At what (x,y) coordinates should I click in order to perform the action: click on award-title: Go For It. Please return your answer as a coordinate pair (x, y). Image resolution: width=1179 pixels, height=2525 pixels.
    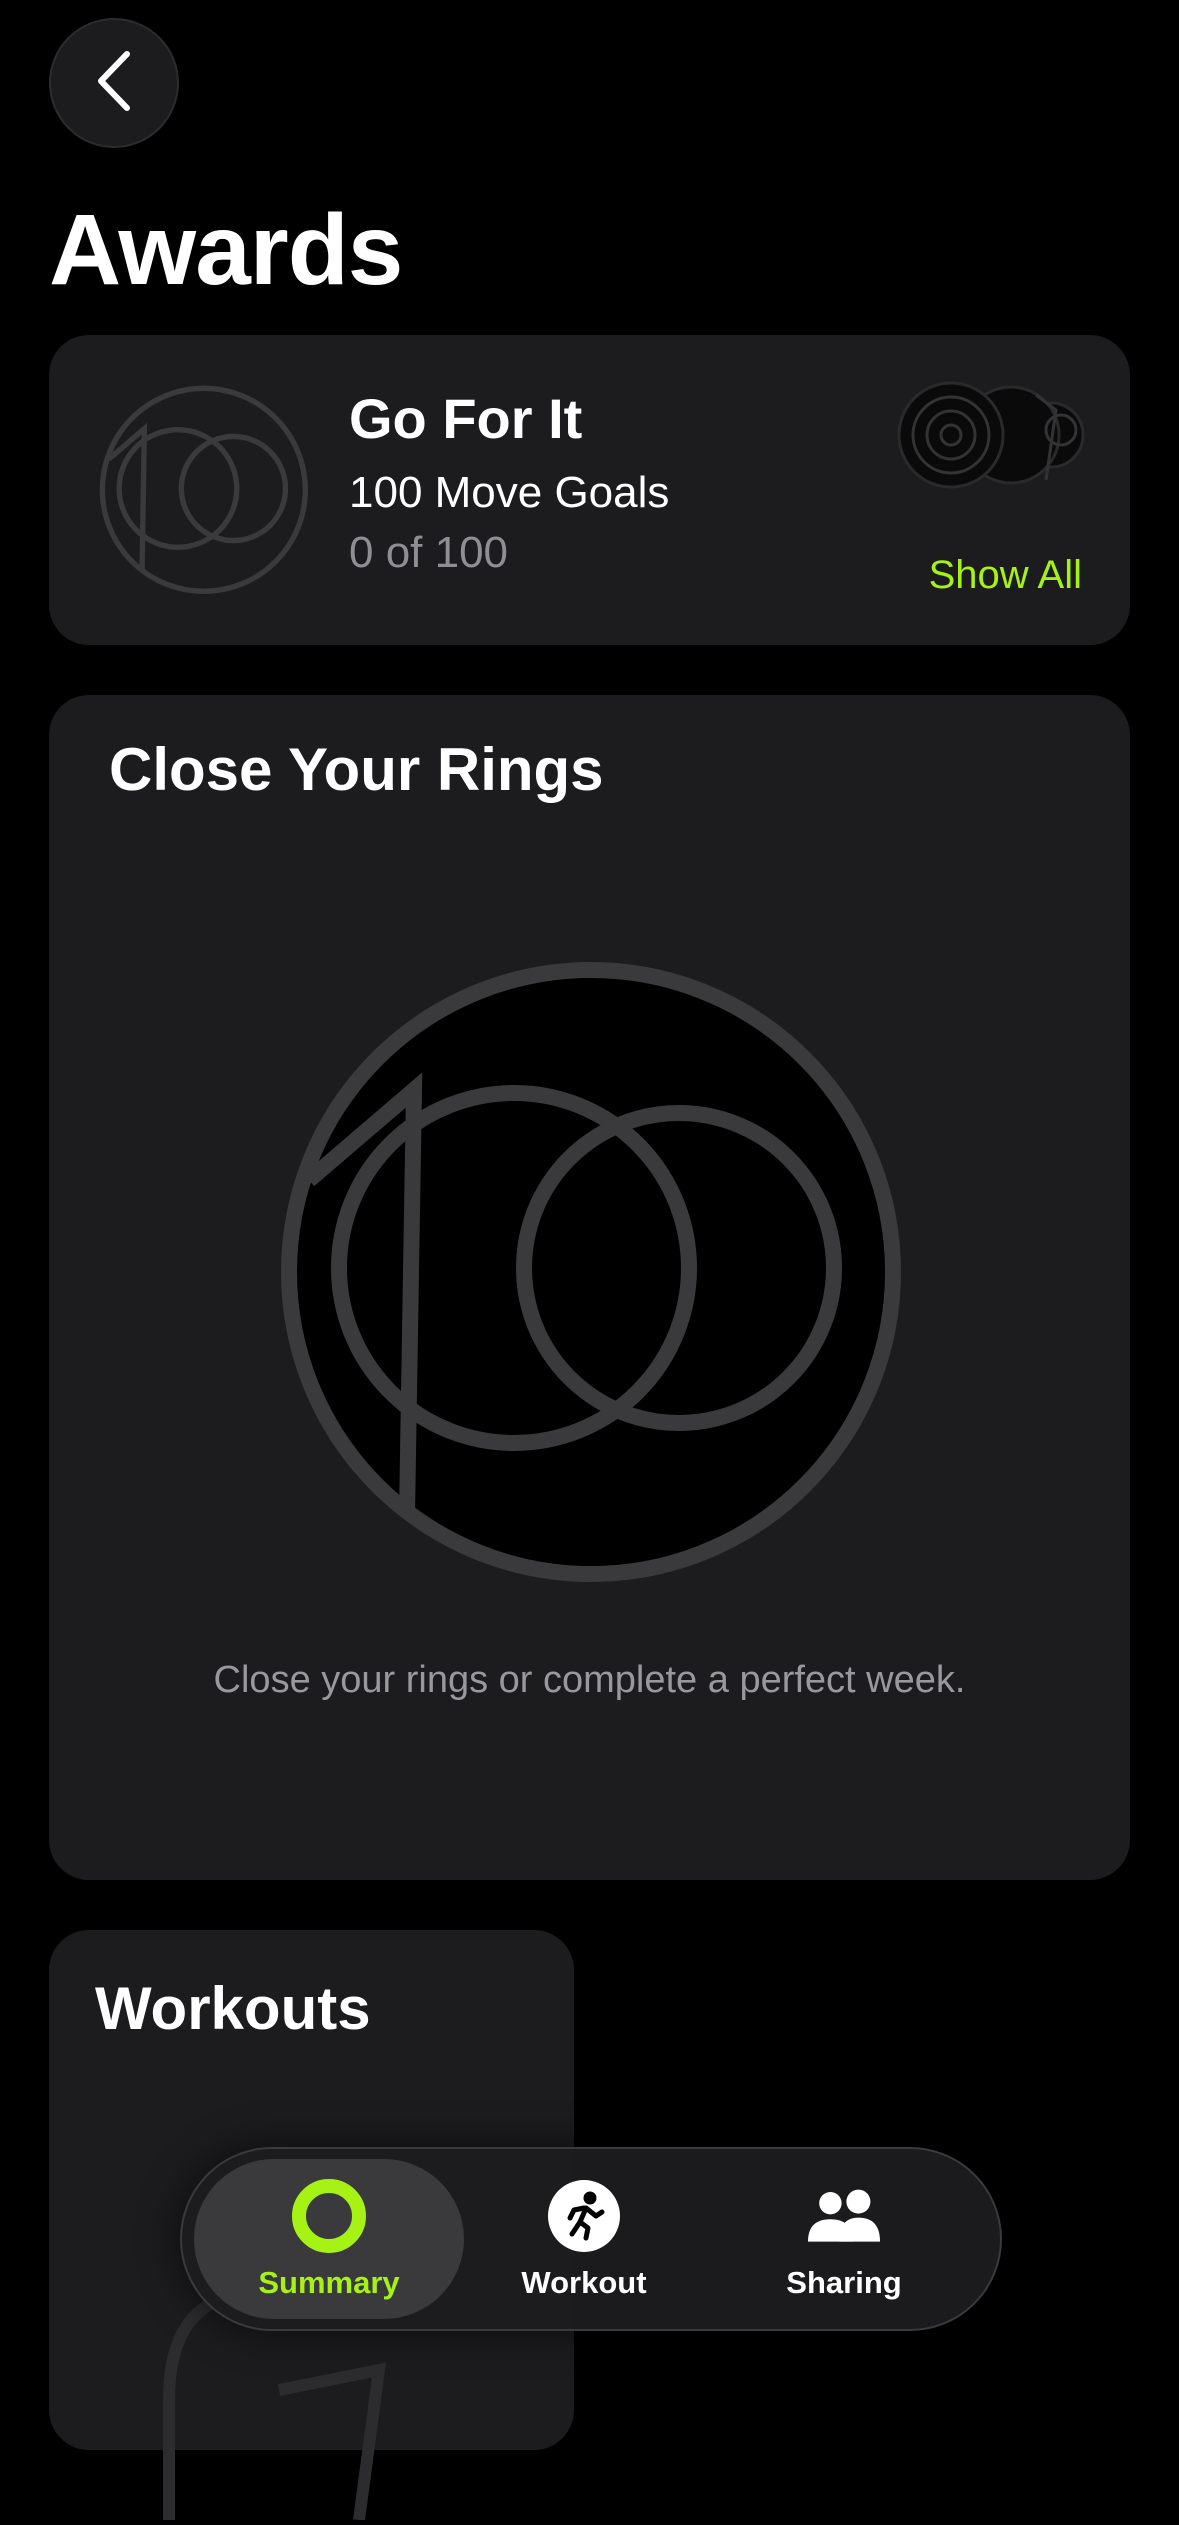
    Looking at the image, I should click on (466, 418).